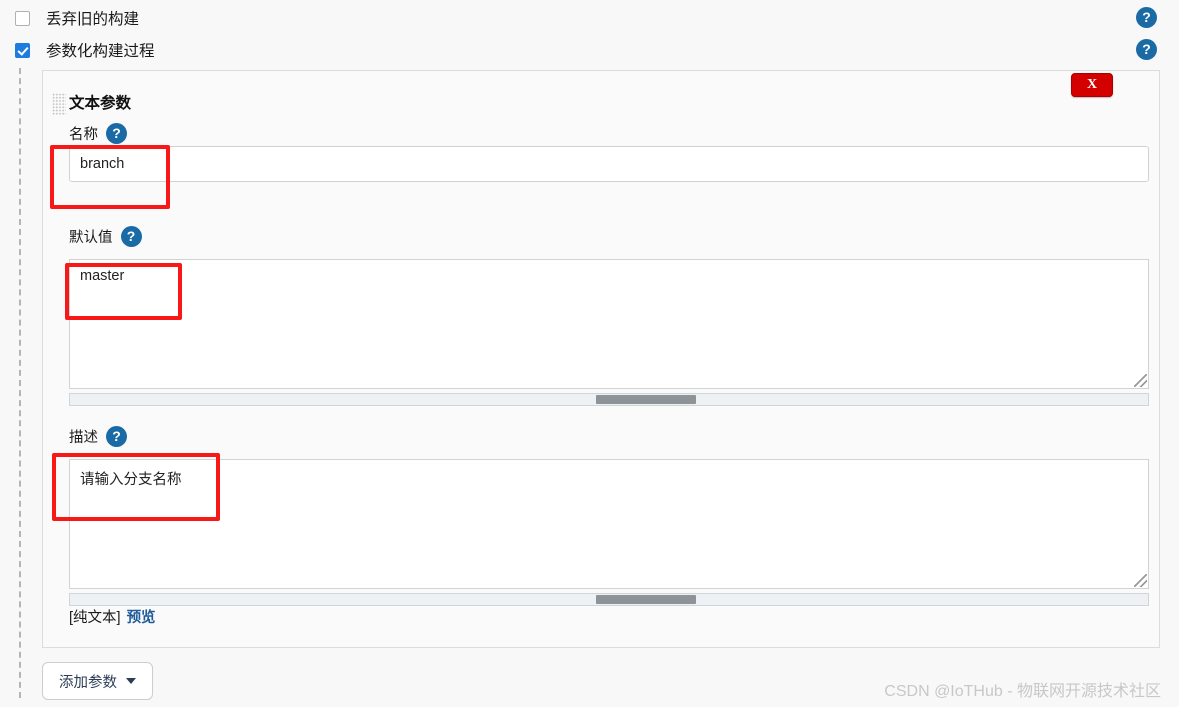  I want to click on name-field-label: 名称 ?, so click(98, 133).